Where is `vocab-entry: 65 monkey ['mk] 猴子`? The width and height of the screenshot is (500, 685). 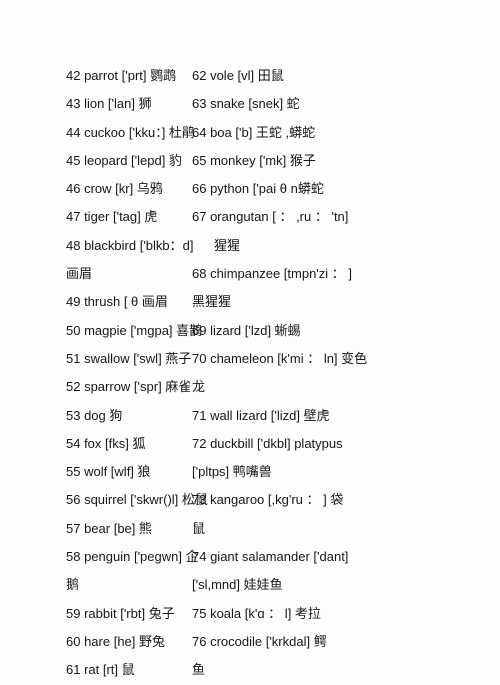
vocab-entry: 65 monkey ['mk] 猴子 is located at coordinates (254, 160).